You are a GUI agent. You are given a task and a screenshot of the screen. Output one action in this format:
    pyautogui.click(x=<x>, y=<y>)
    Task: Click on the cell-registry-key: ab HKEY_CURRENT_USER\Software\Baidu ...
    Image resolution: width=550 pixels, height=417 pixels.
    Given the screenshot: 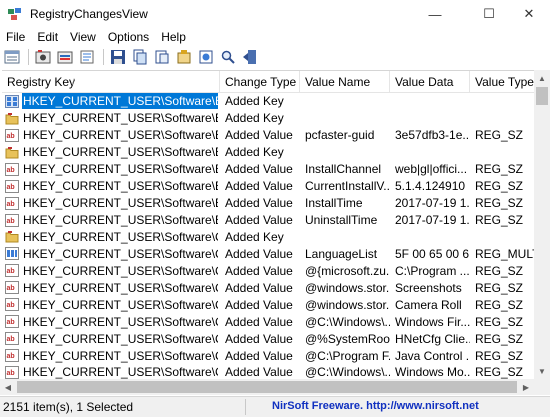 What is the action you would take?
    pyautogui.click(x=111, y=220)
    